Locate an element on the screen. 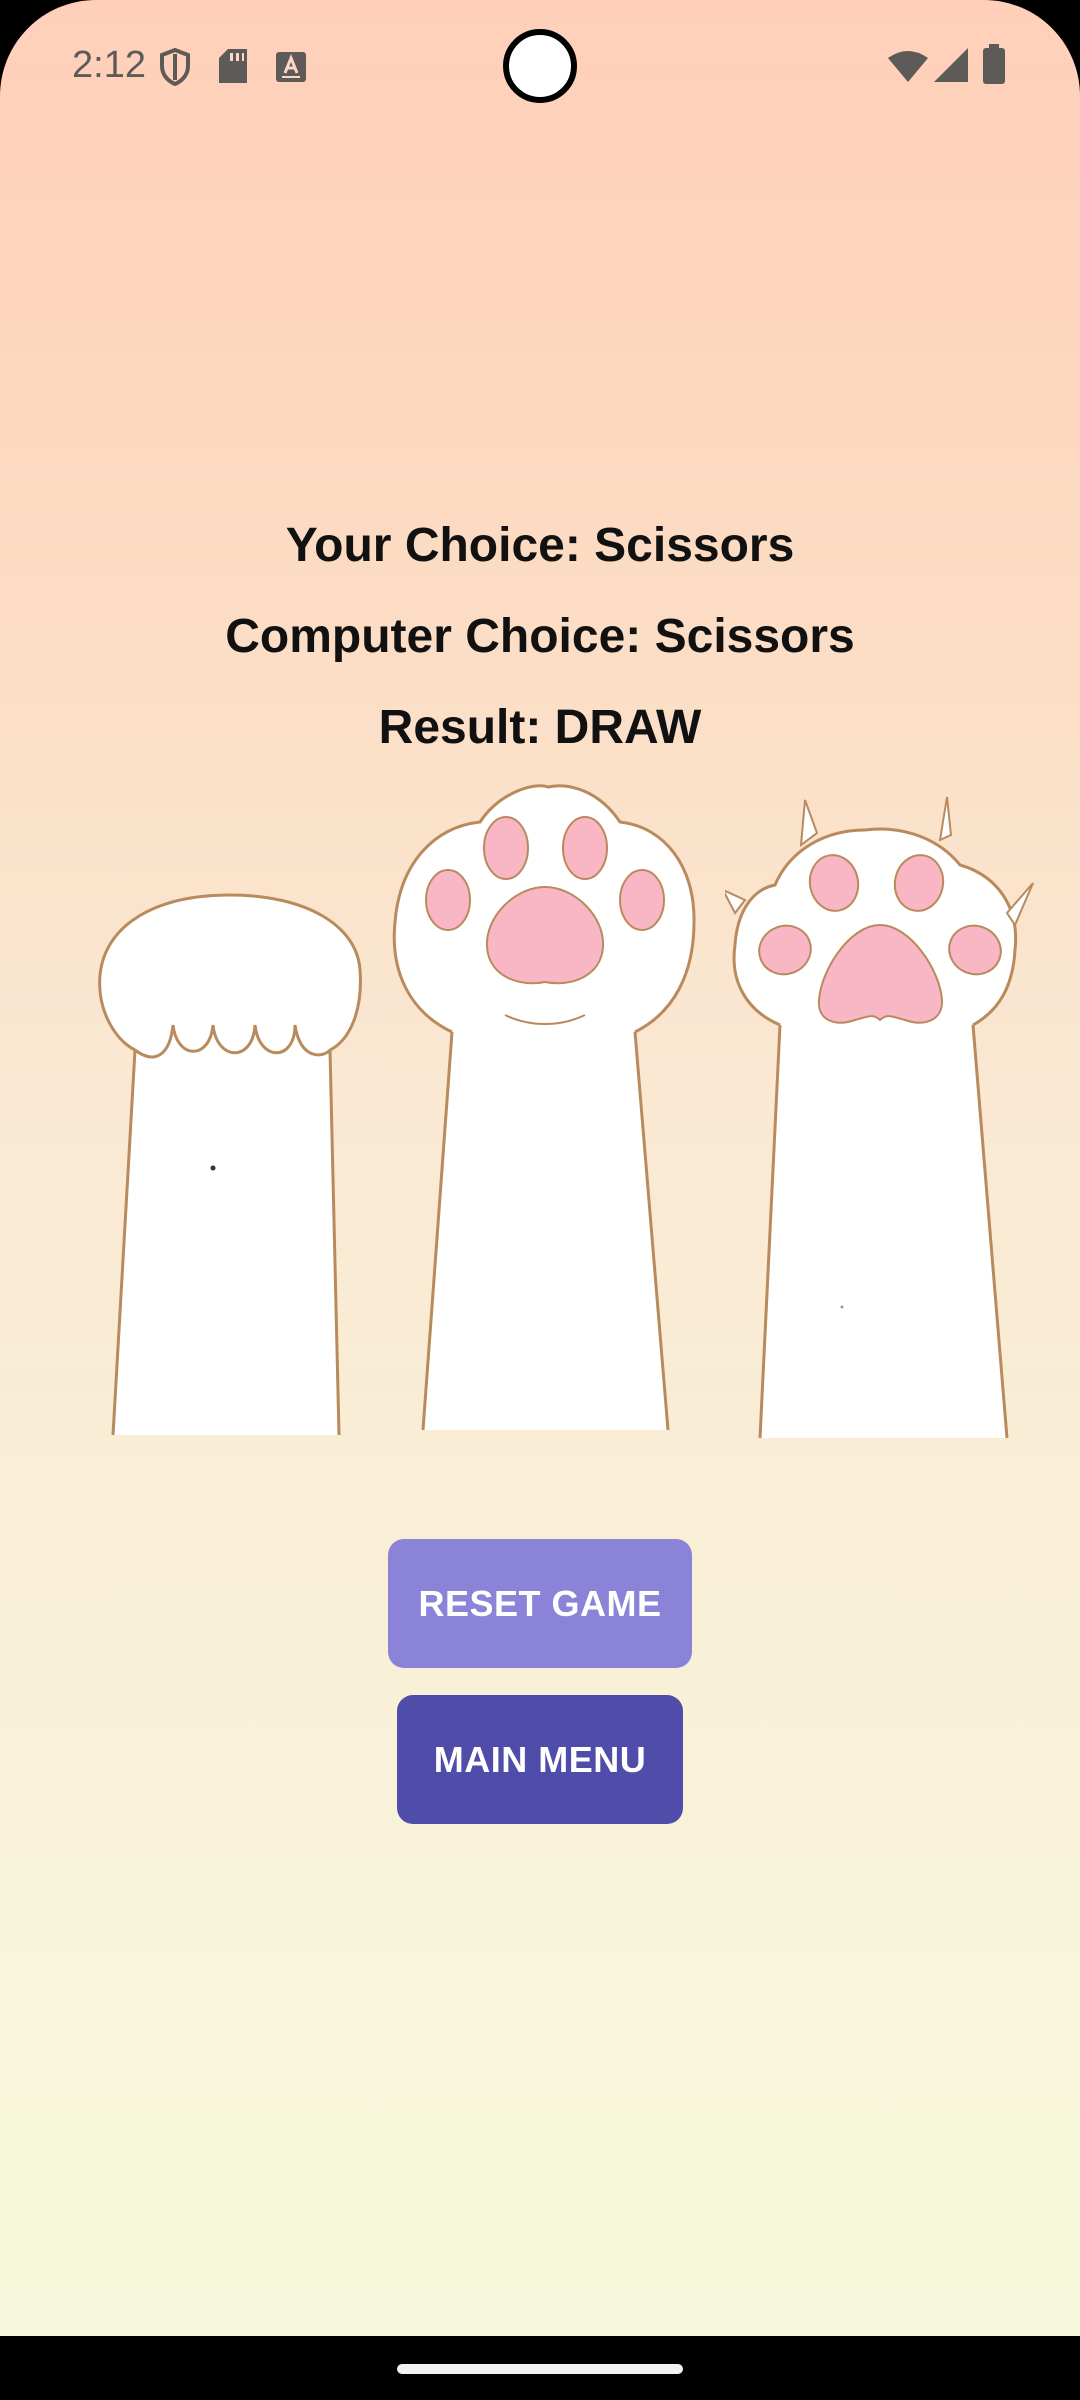 This screenshot has width=1080, height=2400. status-time: 2:12 is located at coordinates (109, 65).